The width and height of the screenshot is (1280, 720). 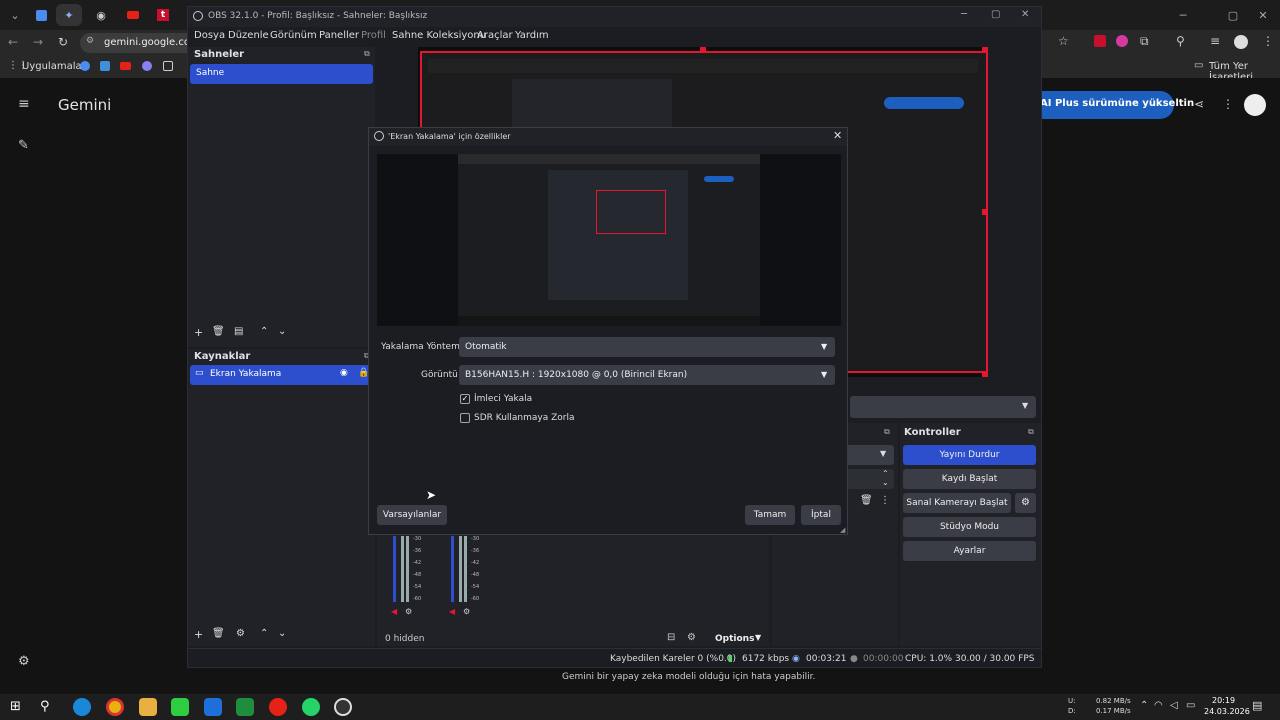 What do you see at coordinates (1228, 104) in the screenshot?
I see `more-vert-icon: ⋮` at bounding box center [1228, 104].